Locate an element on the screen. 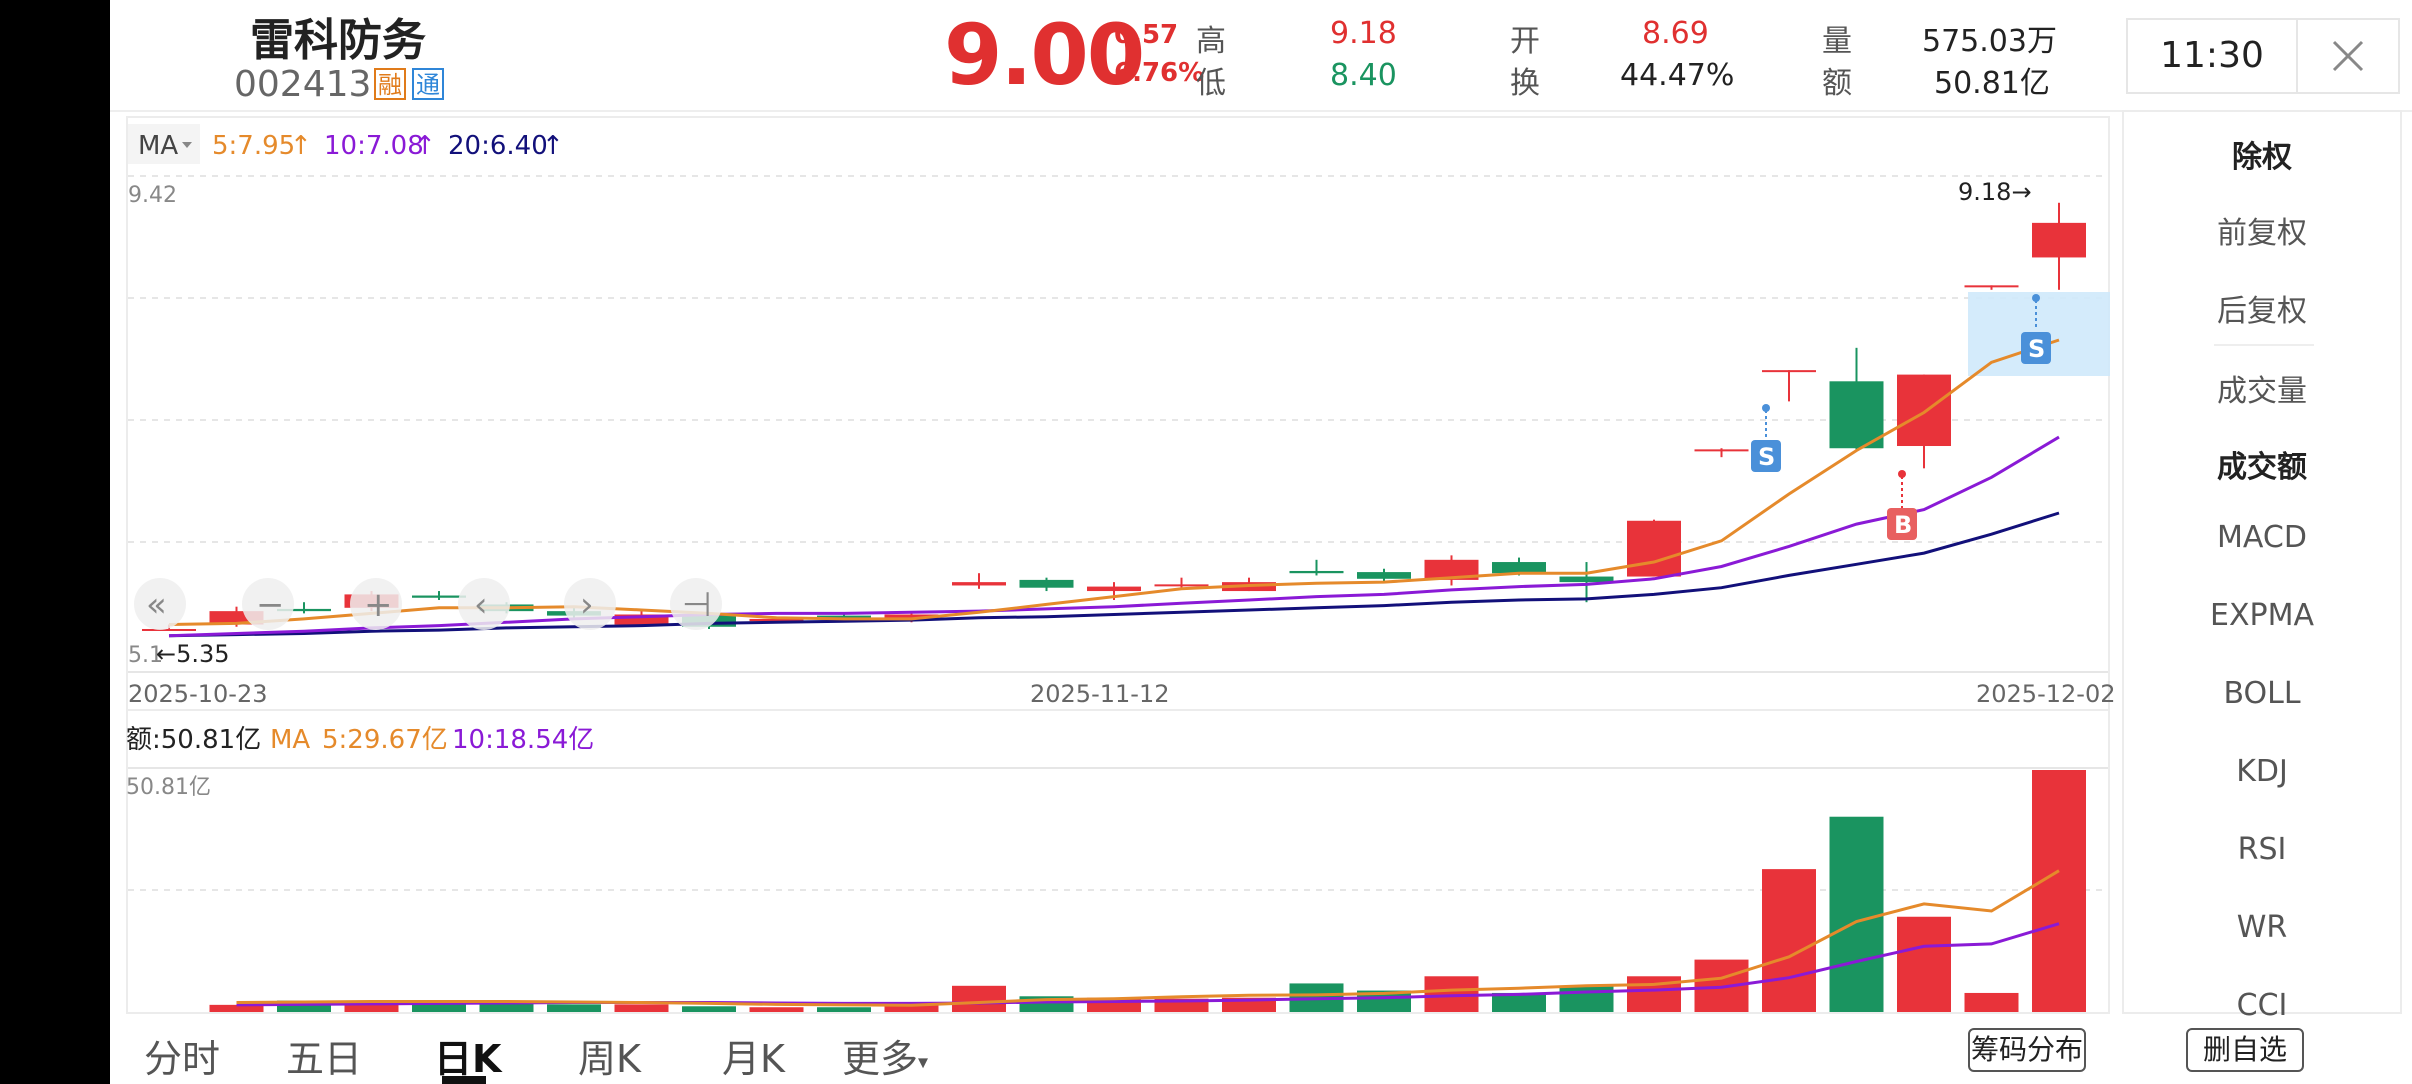  price-axis-top: 9.42 is located at coordinates (152, 195).